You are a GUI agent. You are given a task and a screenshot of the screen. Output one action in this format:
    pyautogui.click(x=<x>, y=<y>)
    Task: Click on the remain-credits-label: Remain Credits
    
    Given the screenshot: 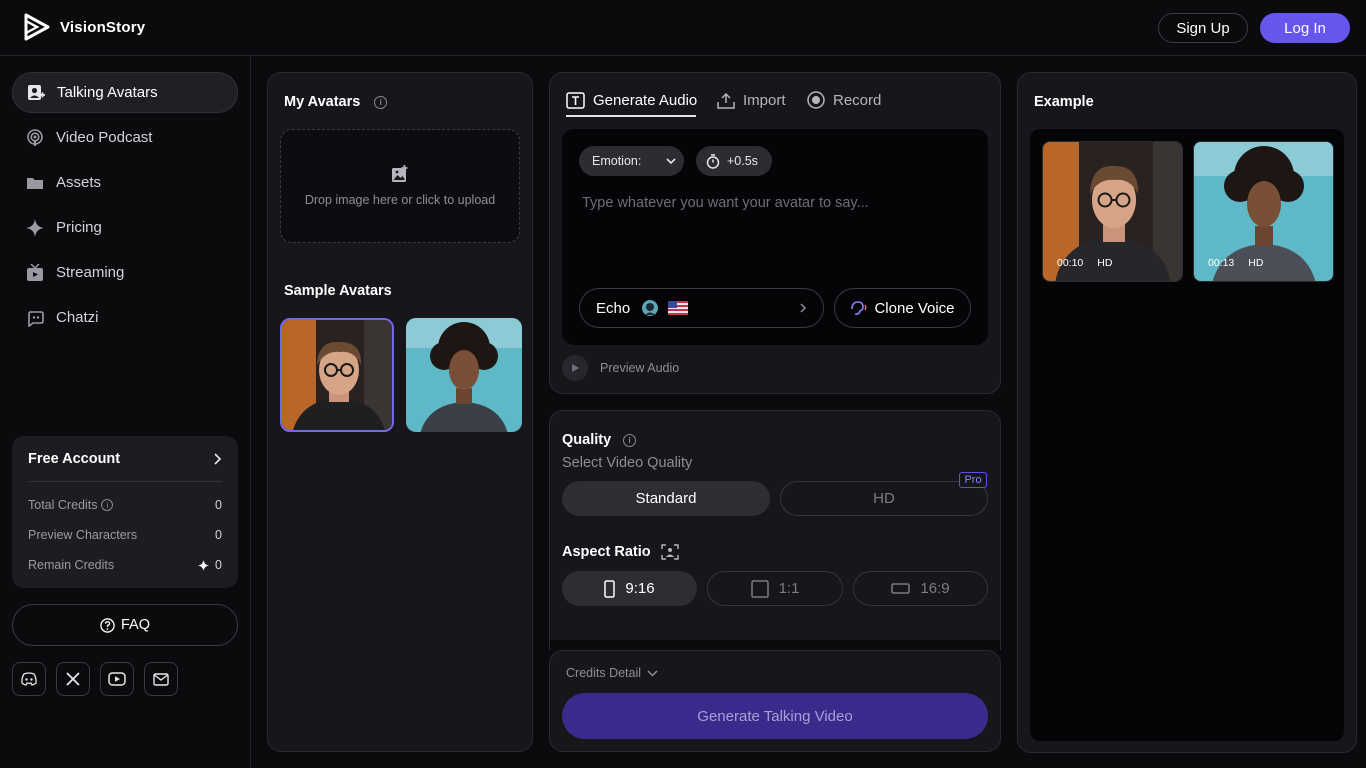 What is the action you would take?
    pyautogui.click(x=71, y=565)
    